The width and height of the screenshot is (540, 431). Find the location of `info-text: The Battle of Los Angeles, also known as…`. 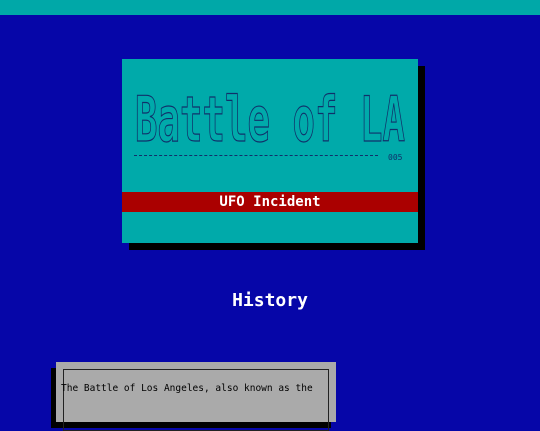

info-text: The Battle of Los Angeles, also known as… is located at coordinates (187, 388).